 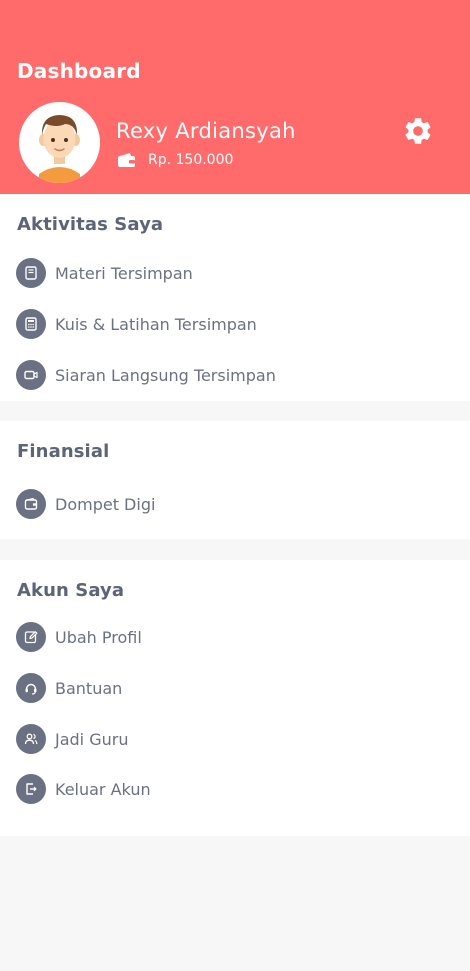 I want to click on menu-label: Kuis & Latihan Tersimpan, so click(x=156, y=324).